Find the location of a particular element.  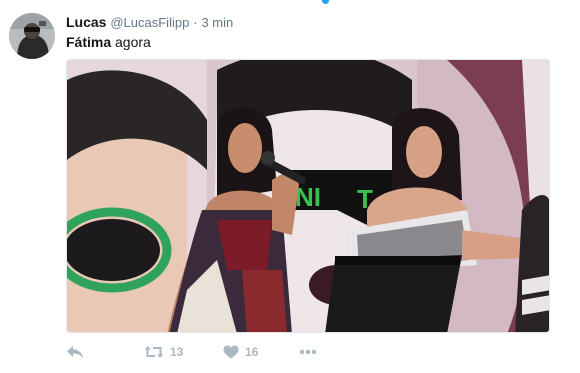

retweet-icon is located at coordinates (154, 352).